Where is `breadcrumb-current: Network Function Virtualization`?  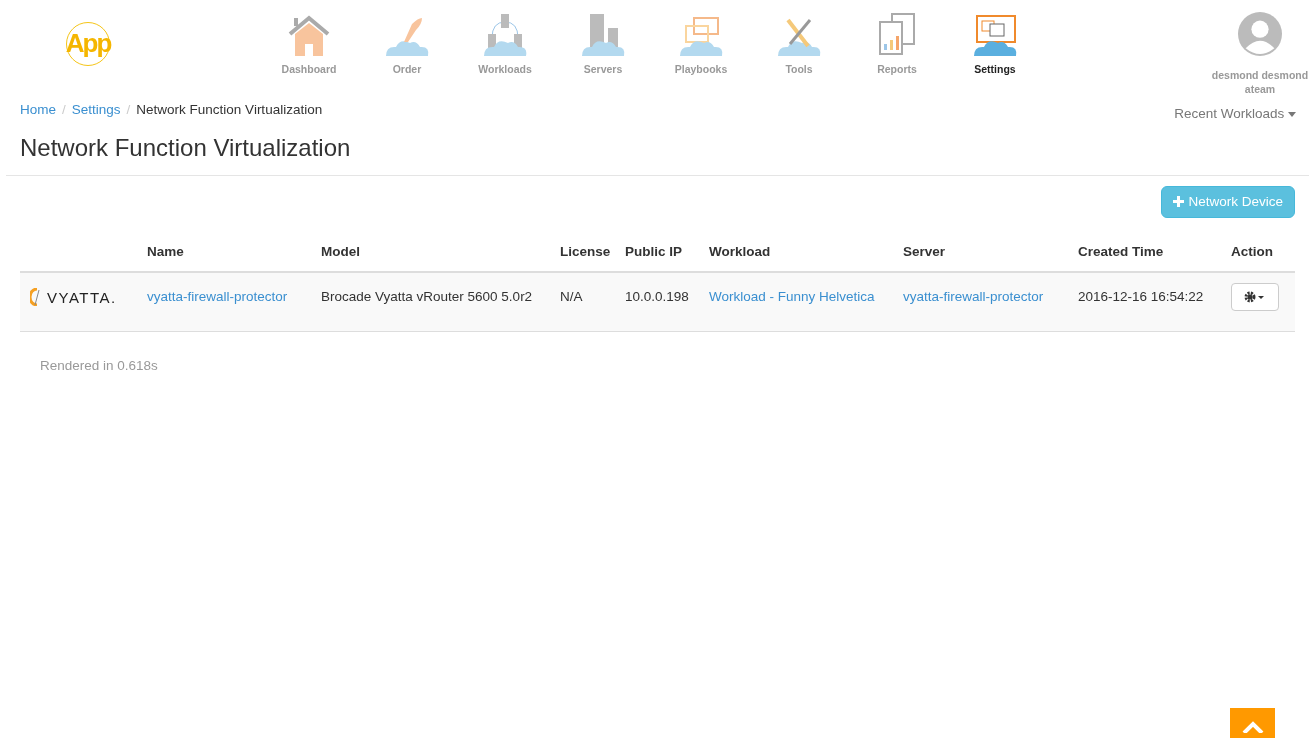
breadcrumb-current: Network Function Virtualization is located at coordinates (229, 110).